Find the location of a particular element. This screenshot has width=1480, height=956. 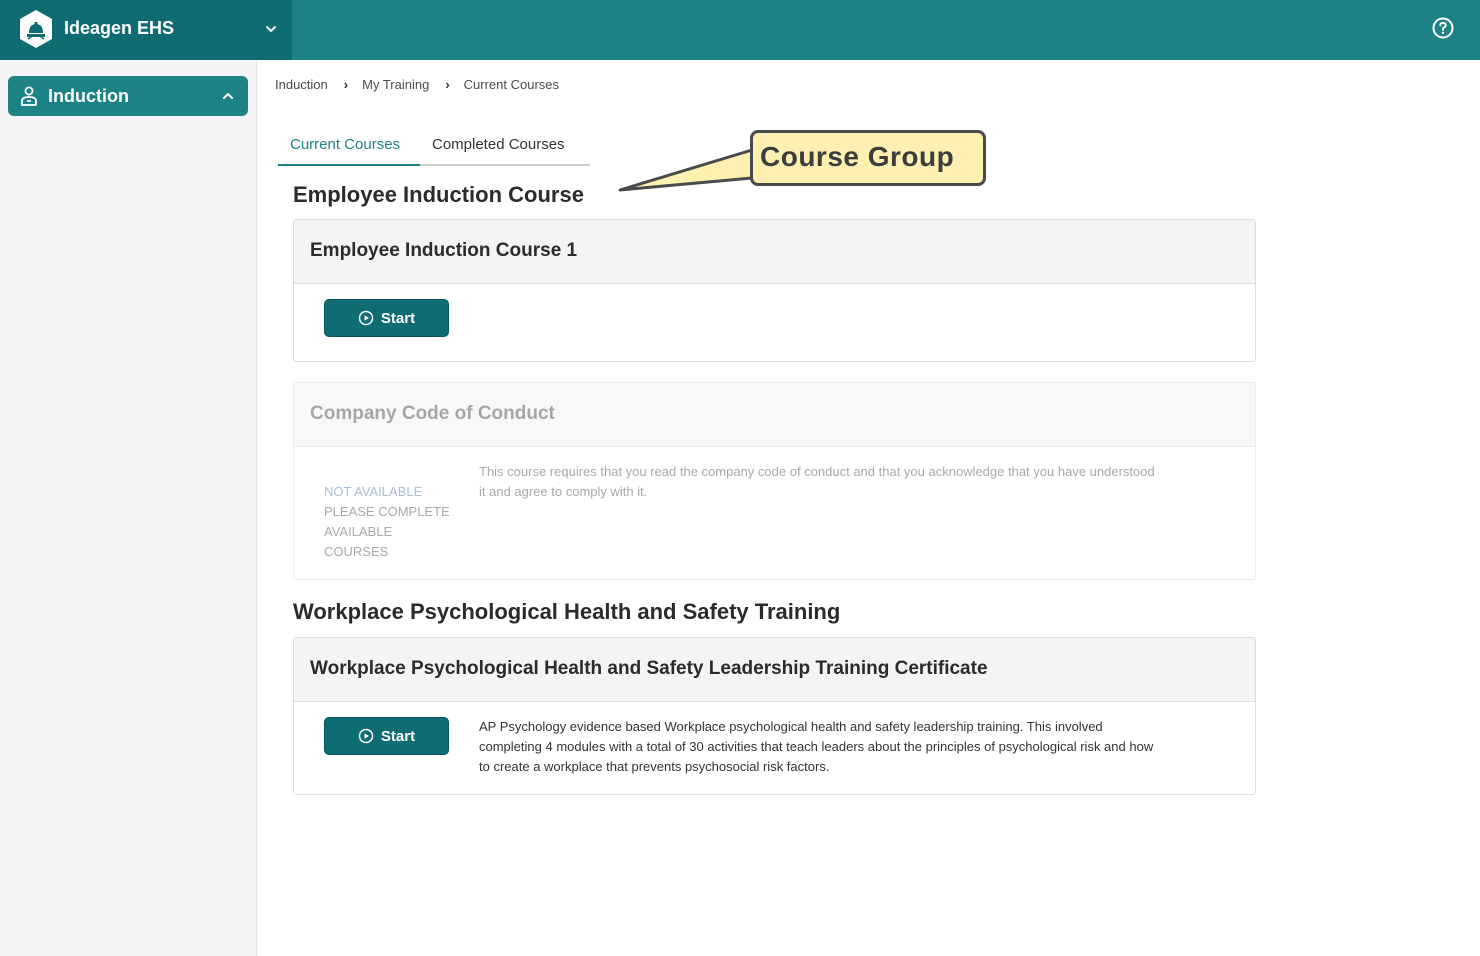

callout-text: Course Group is located at coordinates (857, 156).